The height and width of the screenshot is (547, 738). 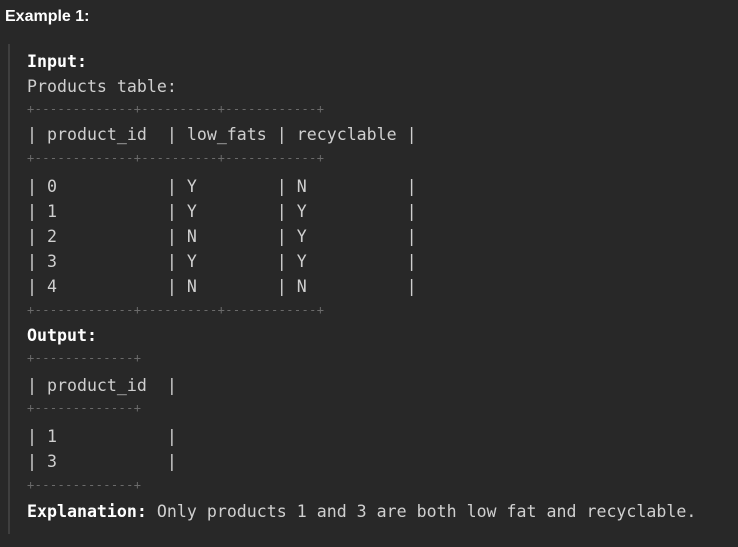 What do you see at coordinates (87, 511) in the screenshot?
I see `explanation-label: Explanation:` at bounding box center [87, 511].